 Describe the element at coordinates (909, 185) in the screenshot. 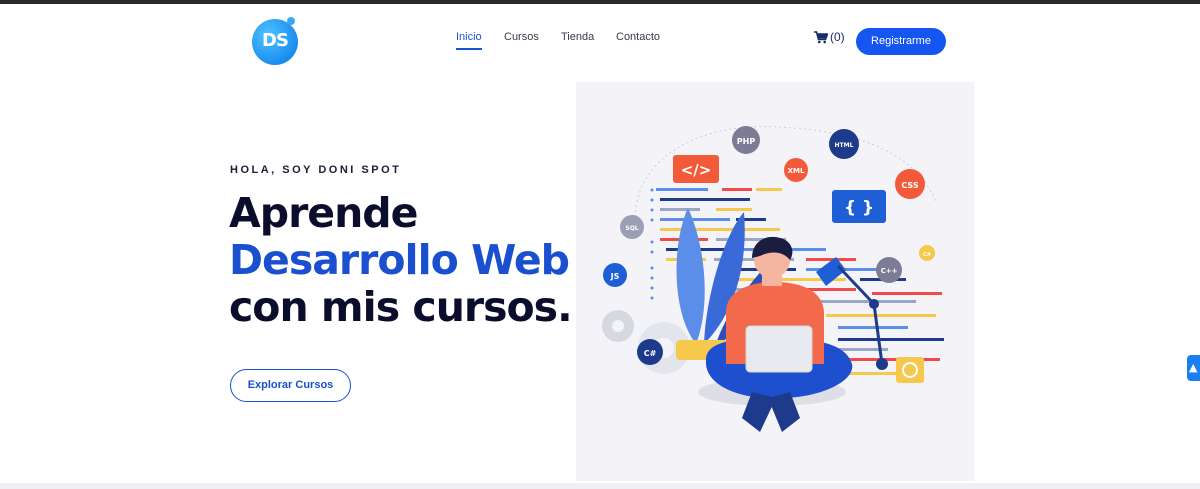

I see `css-badge-label: CSS` at that location.